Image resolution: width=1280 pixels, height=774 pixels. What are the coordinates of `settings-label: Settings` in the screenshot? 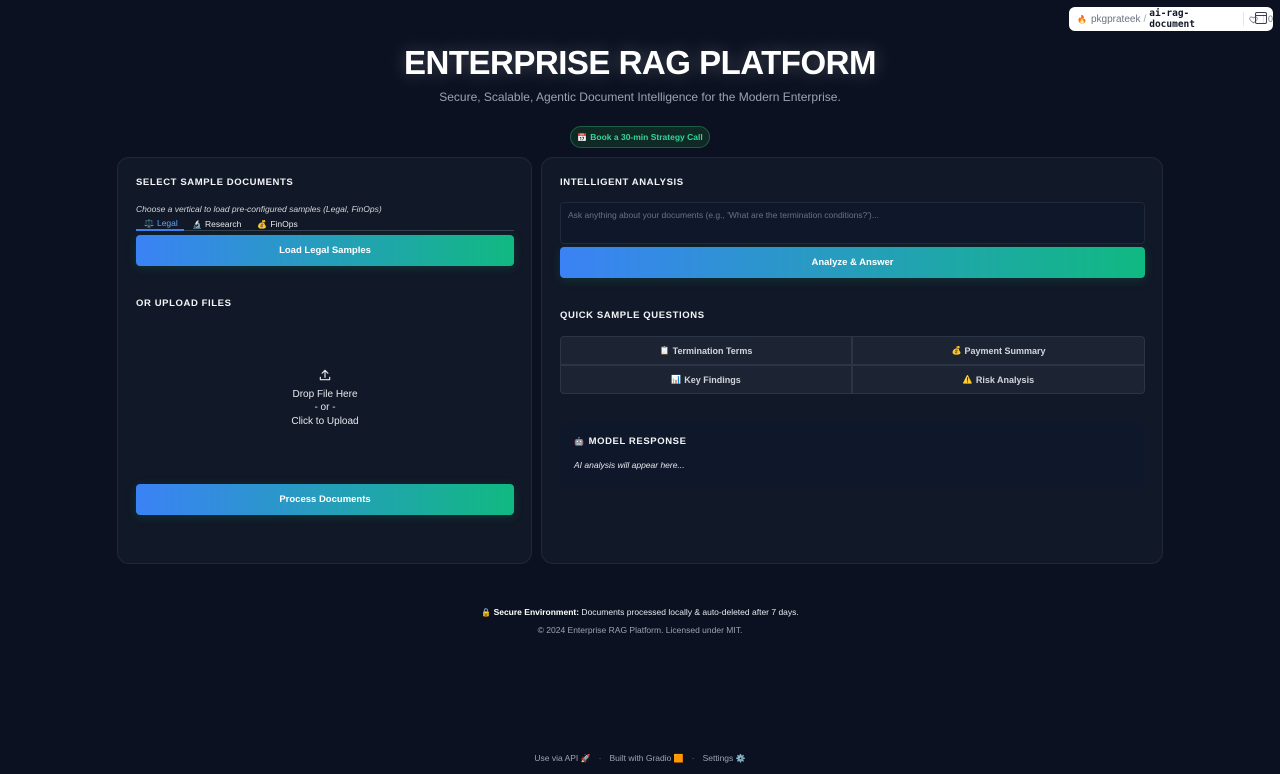 It's located at (718, 758).